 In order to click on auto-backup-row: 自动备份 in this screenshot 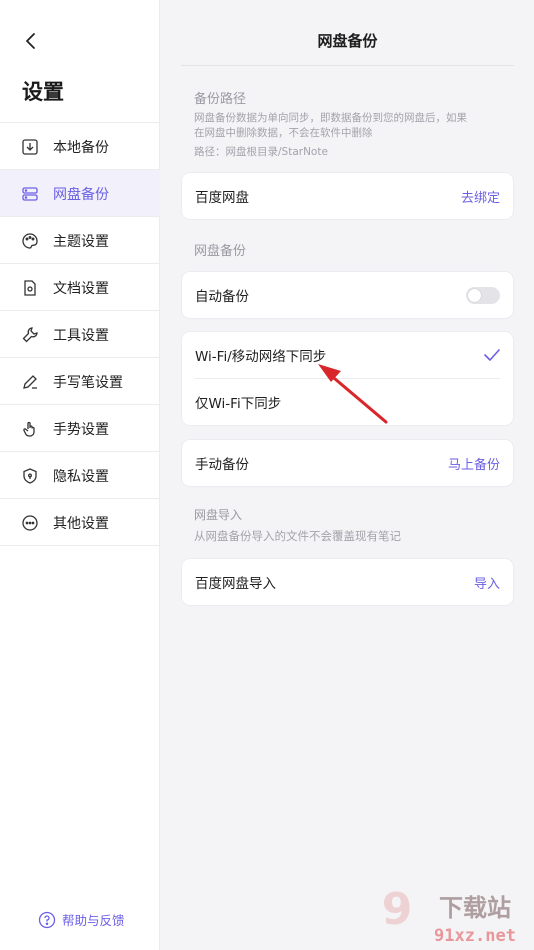, I will do `click(347, 295)`.